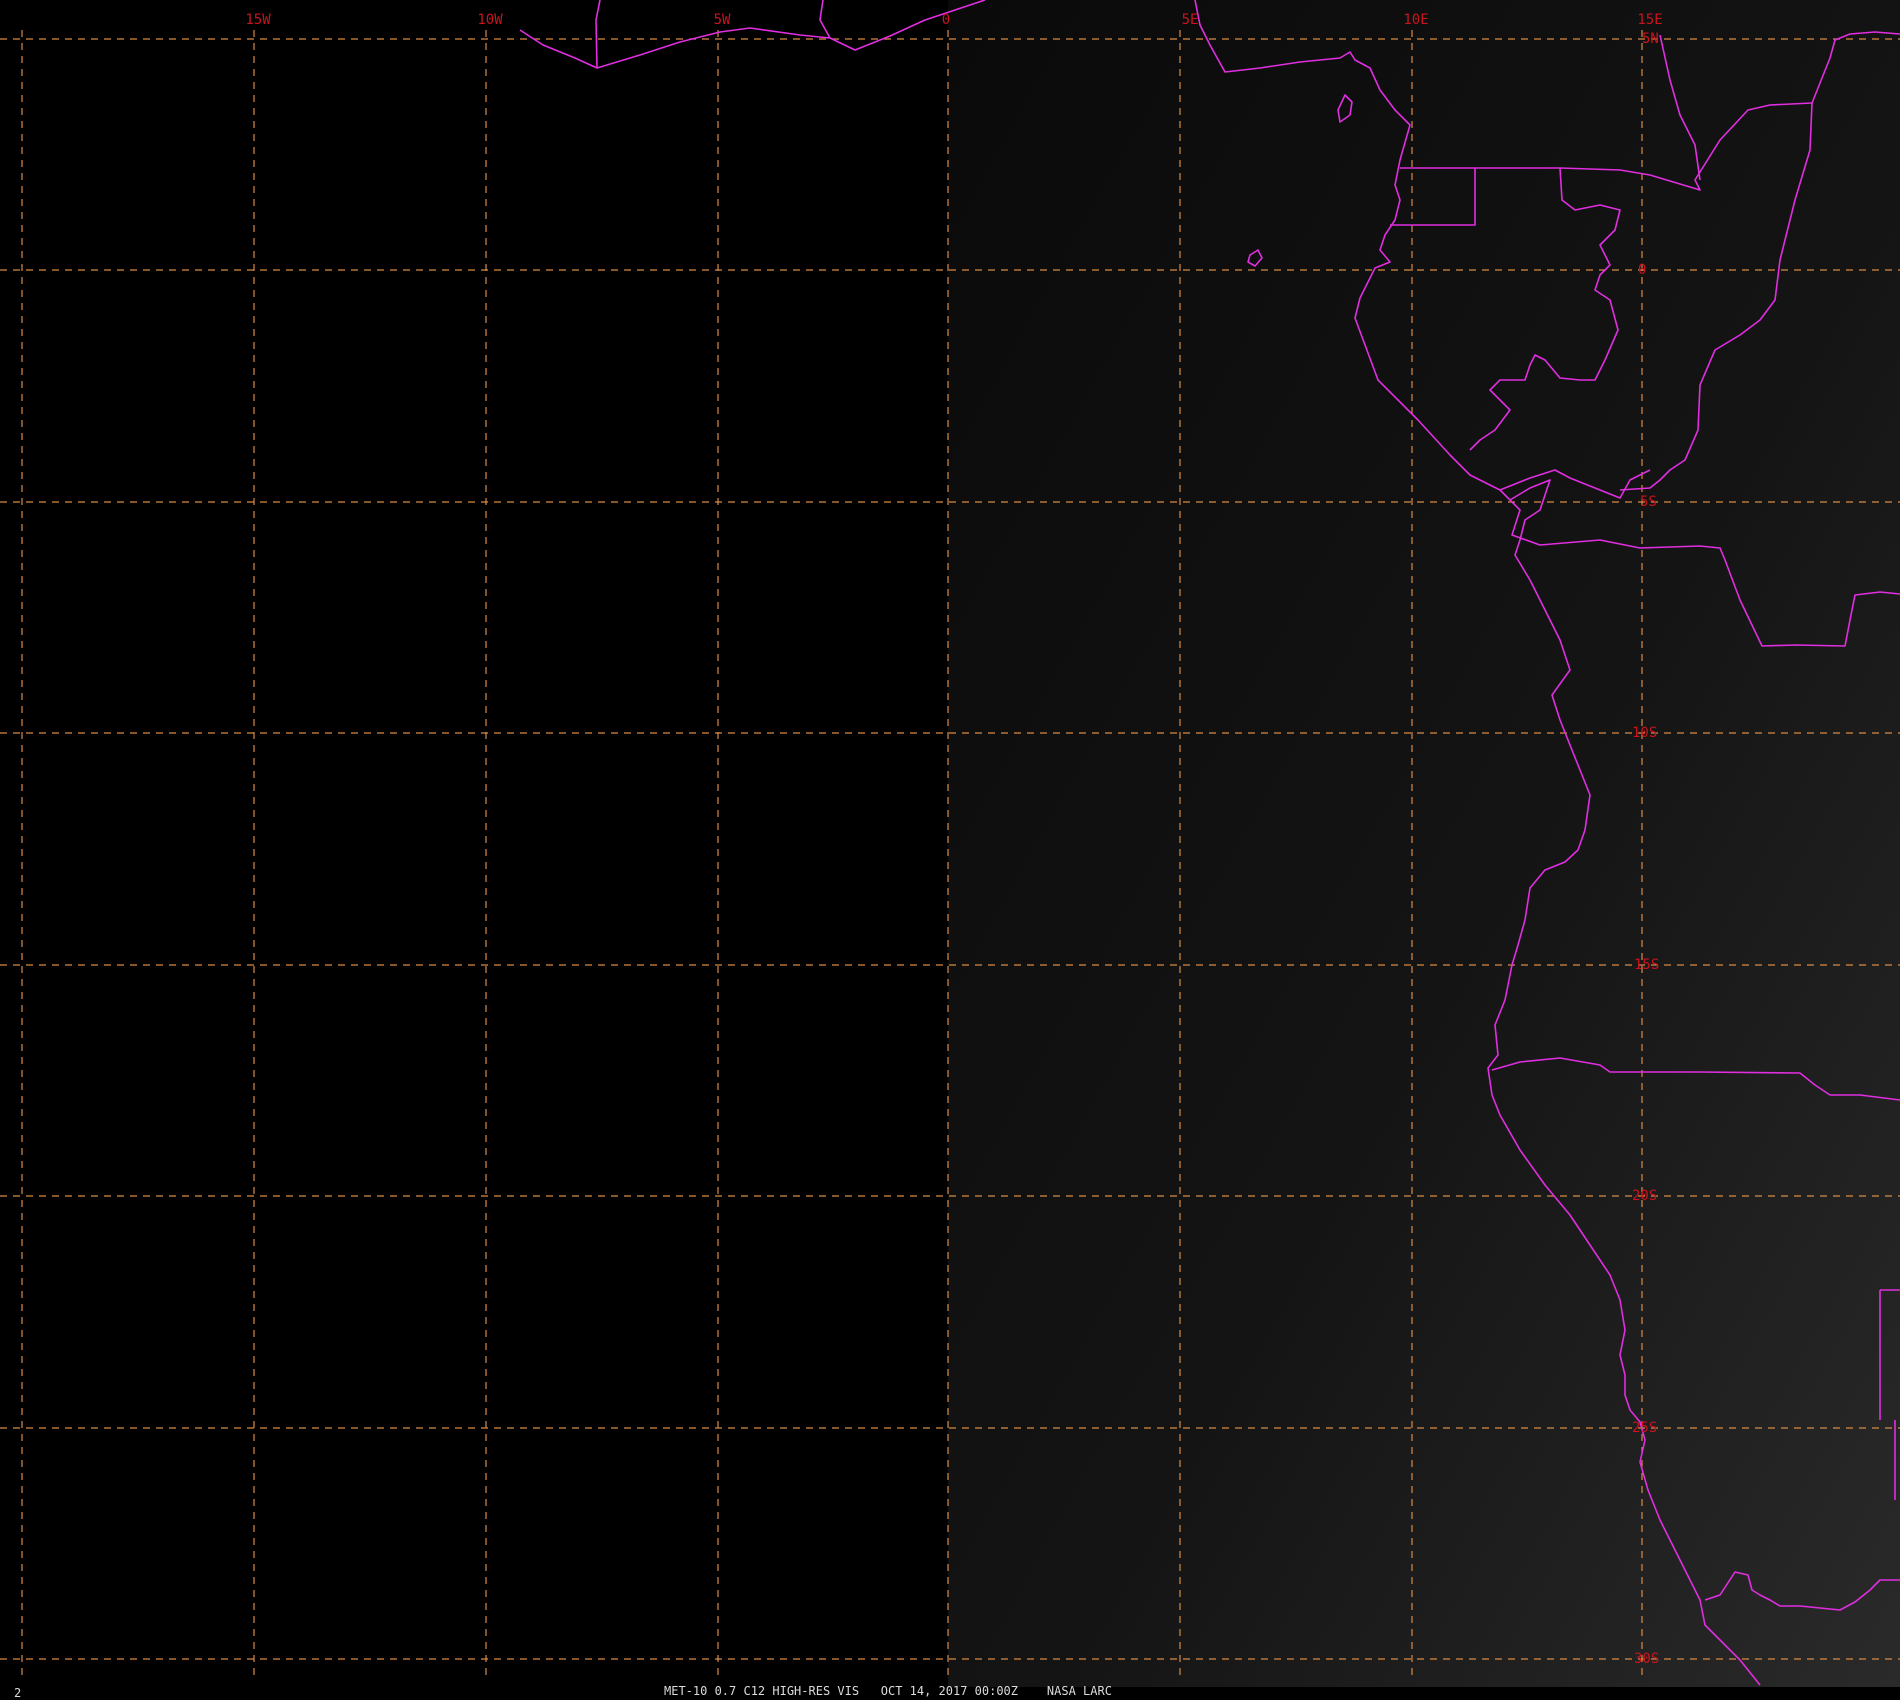  Describe the element at coordinates (1646, 965) in the screenshot. I see `latitude-label: 15S` at that location.